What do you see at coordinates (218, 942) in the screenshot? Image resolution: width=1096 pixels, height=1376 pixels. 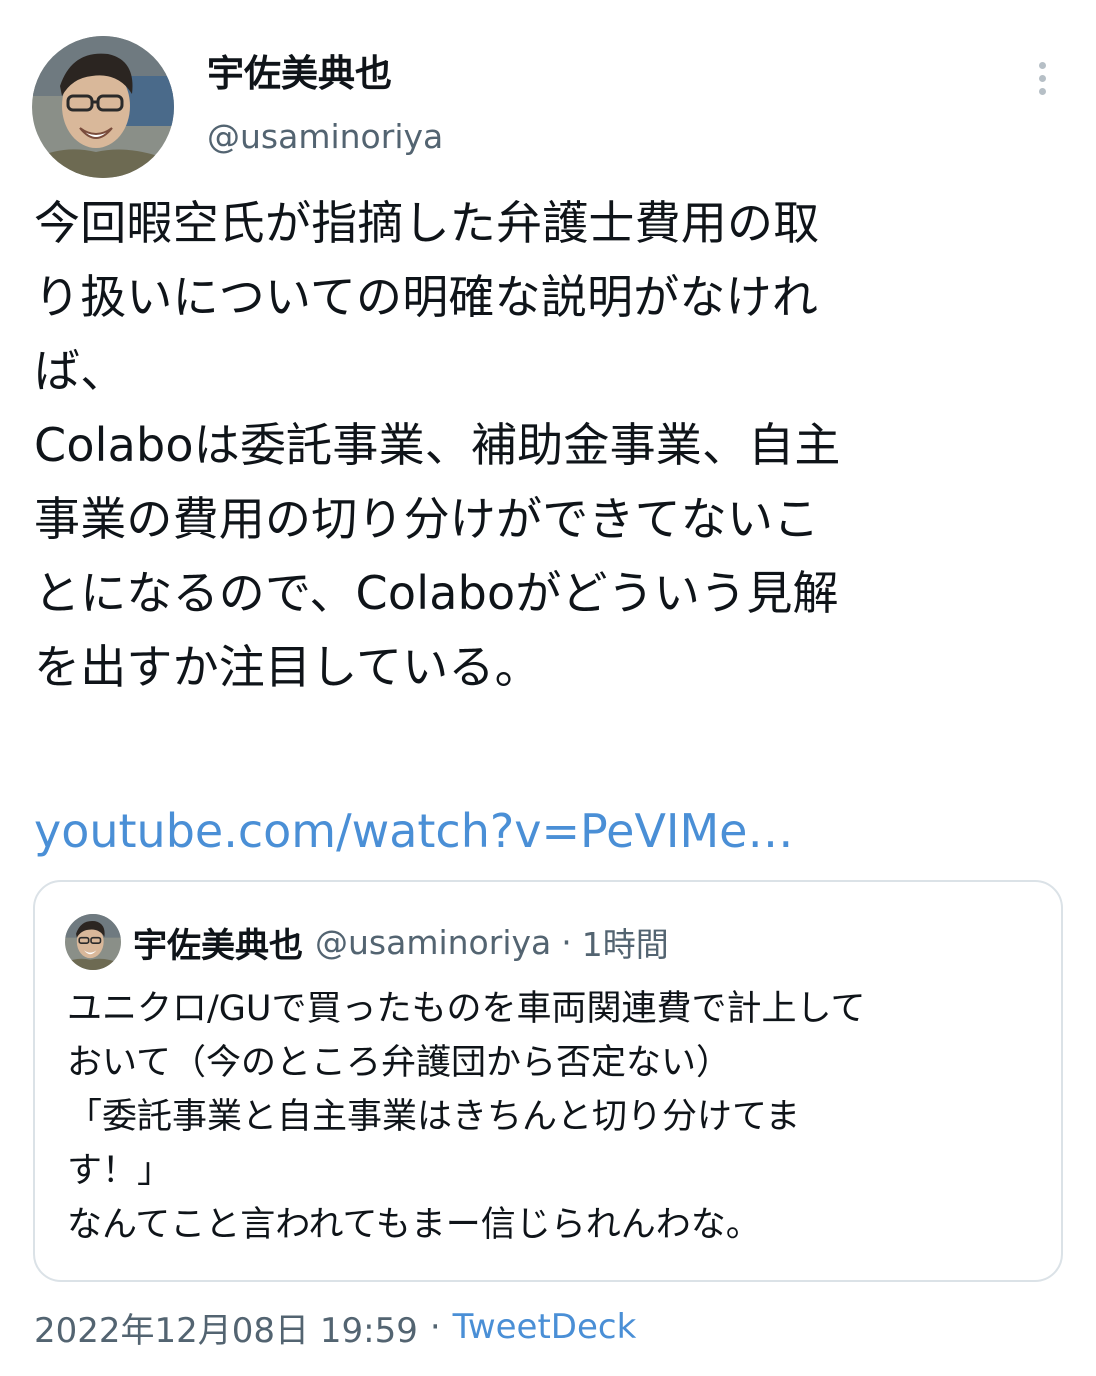 I see `quoted-author-display-name: 宇佐美典也` at bounding box center [218, 942].